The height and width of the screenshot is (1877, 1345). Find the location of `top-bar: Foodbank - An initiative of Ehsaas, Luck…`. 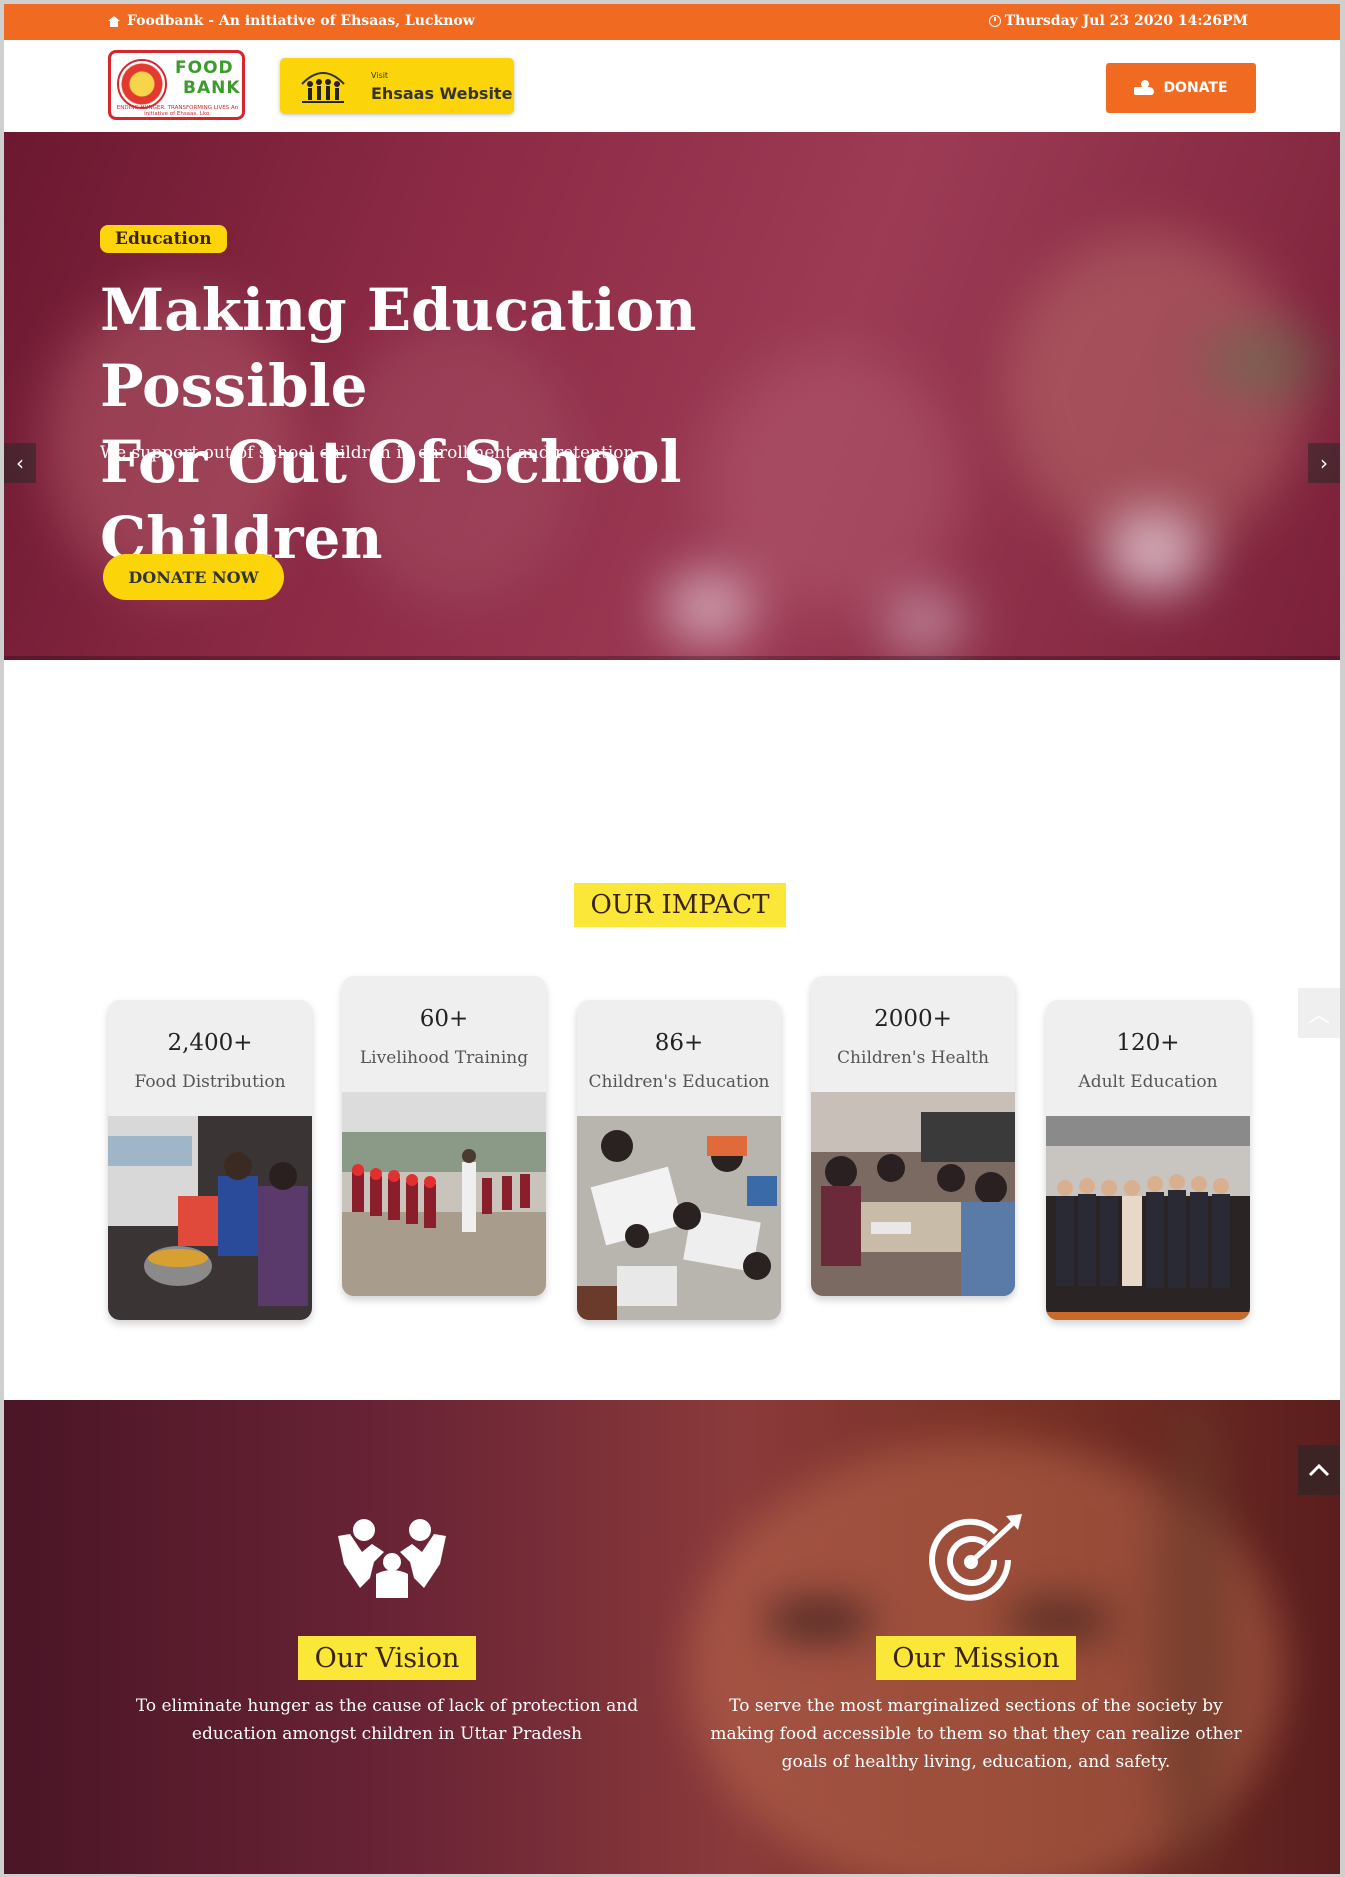

top-bar: Foodbank - An initiative of Ehsaas, Luck… is located at coordinates (672, 22).